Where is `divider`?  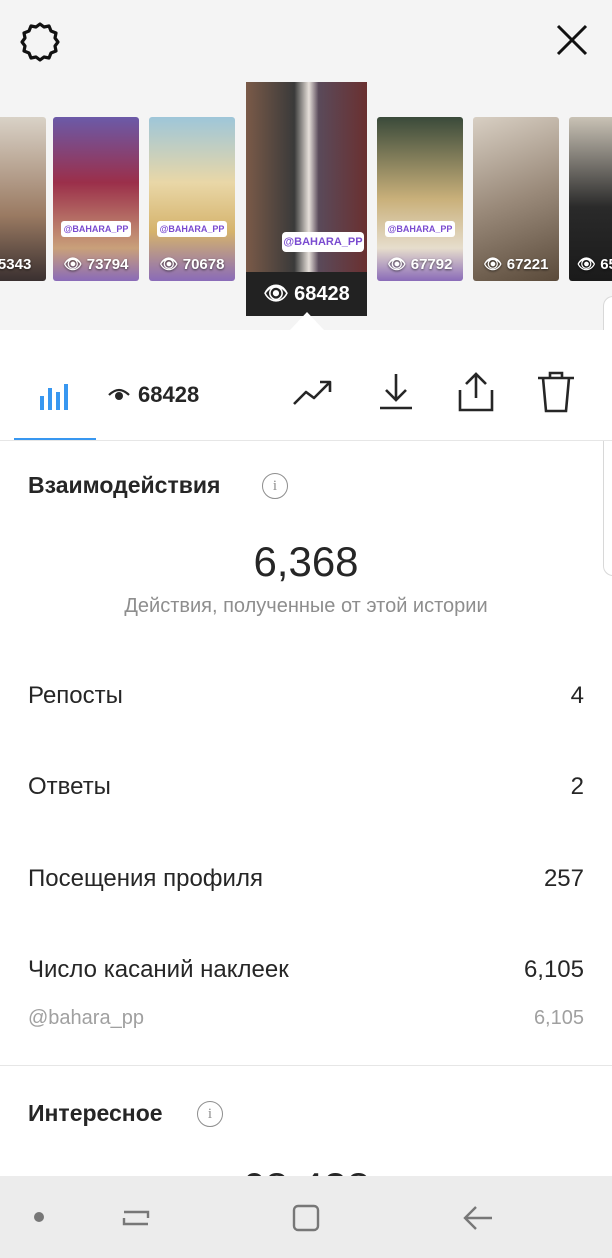
divider is located at coordinates (306, 1065).